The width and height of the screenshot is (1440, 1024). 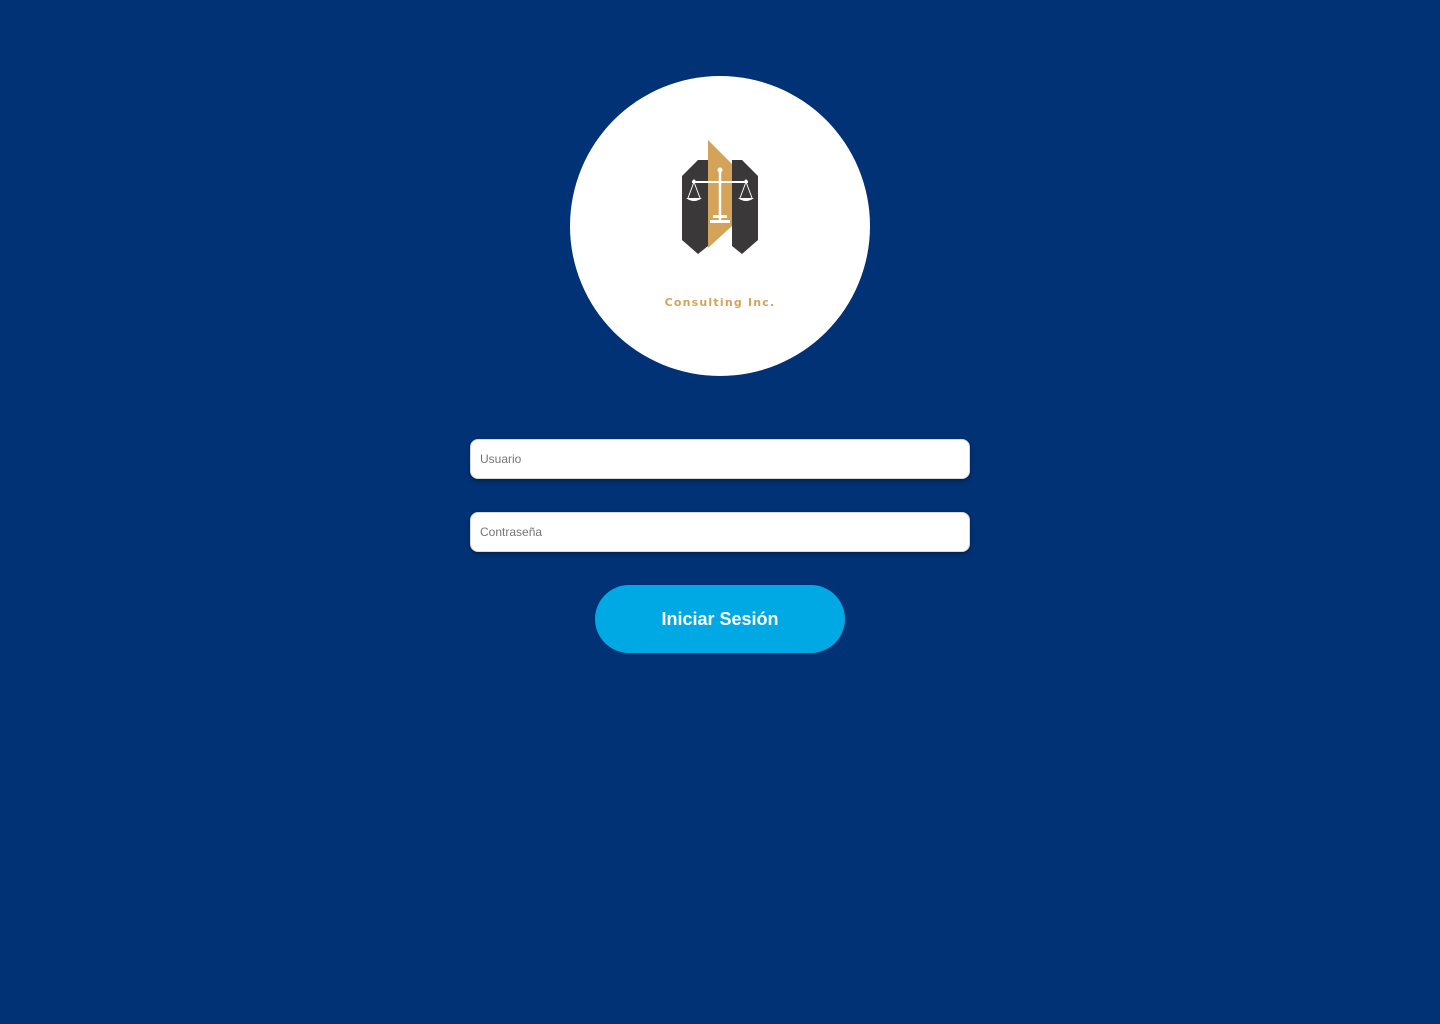 What do you see at coordinates (720, 197) in the screenshot?
I see `scales-of-justice-logo-icon` at bounding box center [720, 197].